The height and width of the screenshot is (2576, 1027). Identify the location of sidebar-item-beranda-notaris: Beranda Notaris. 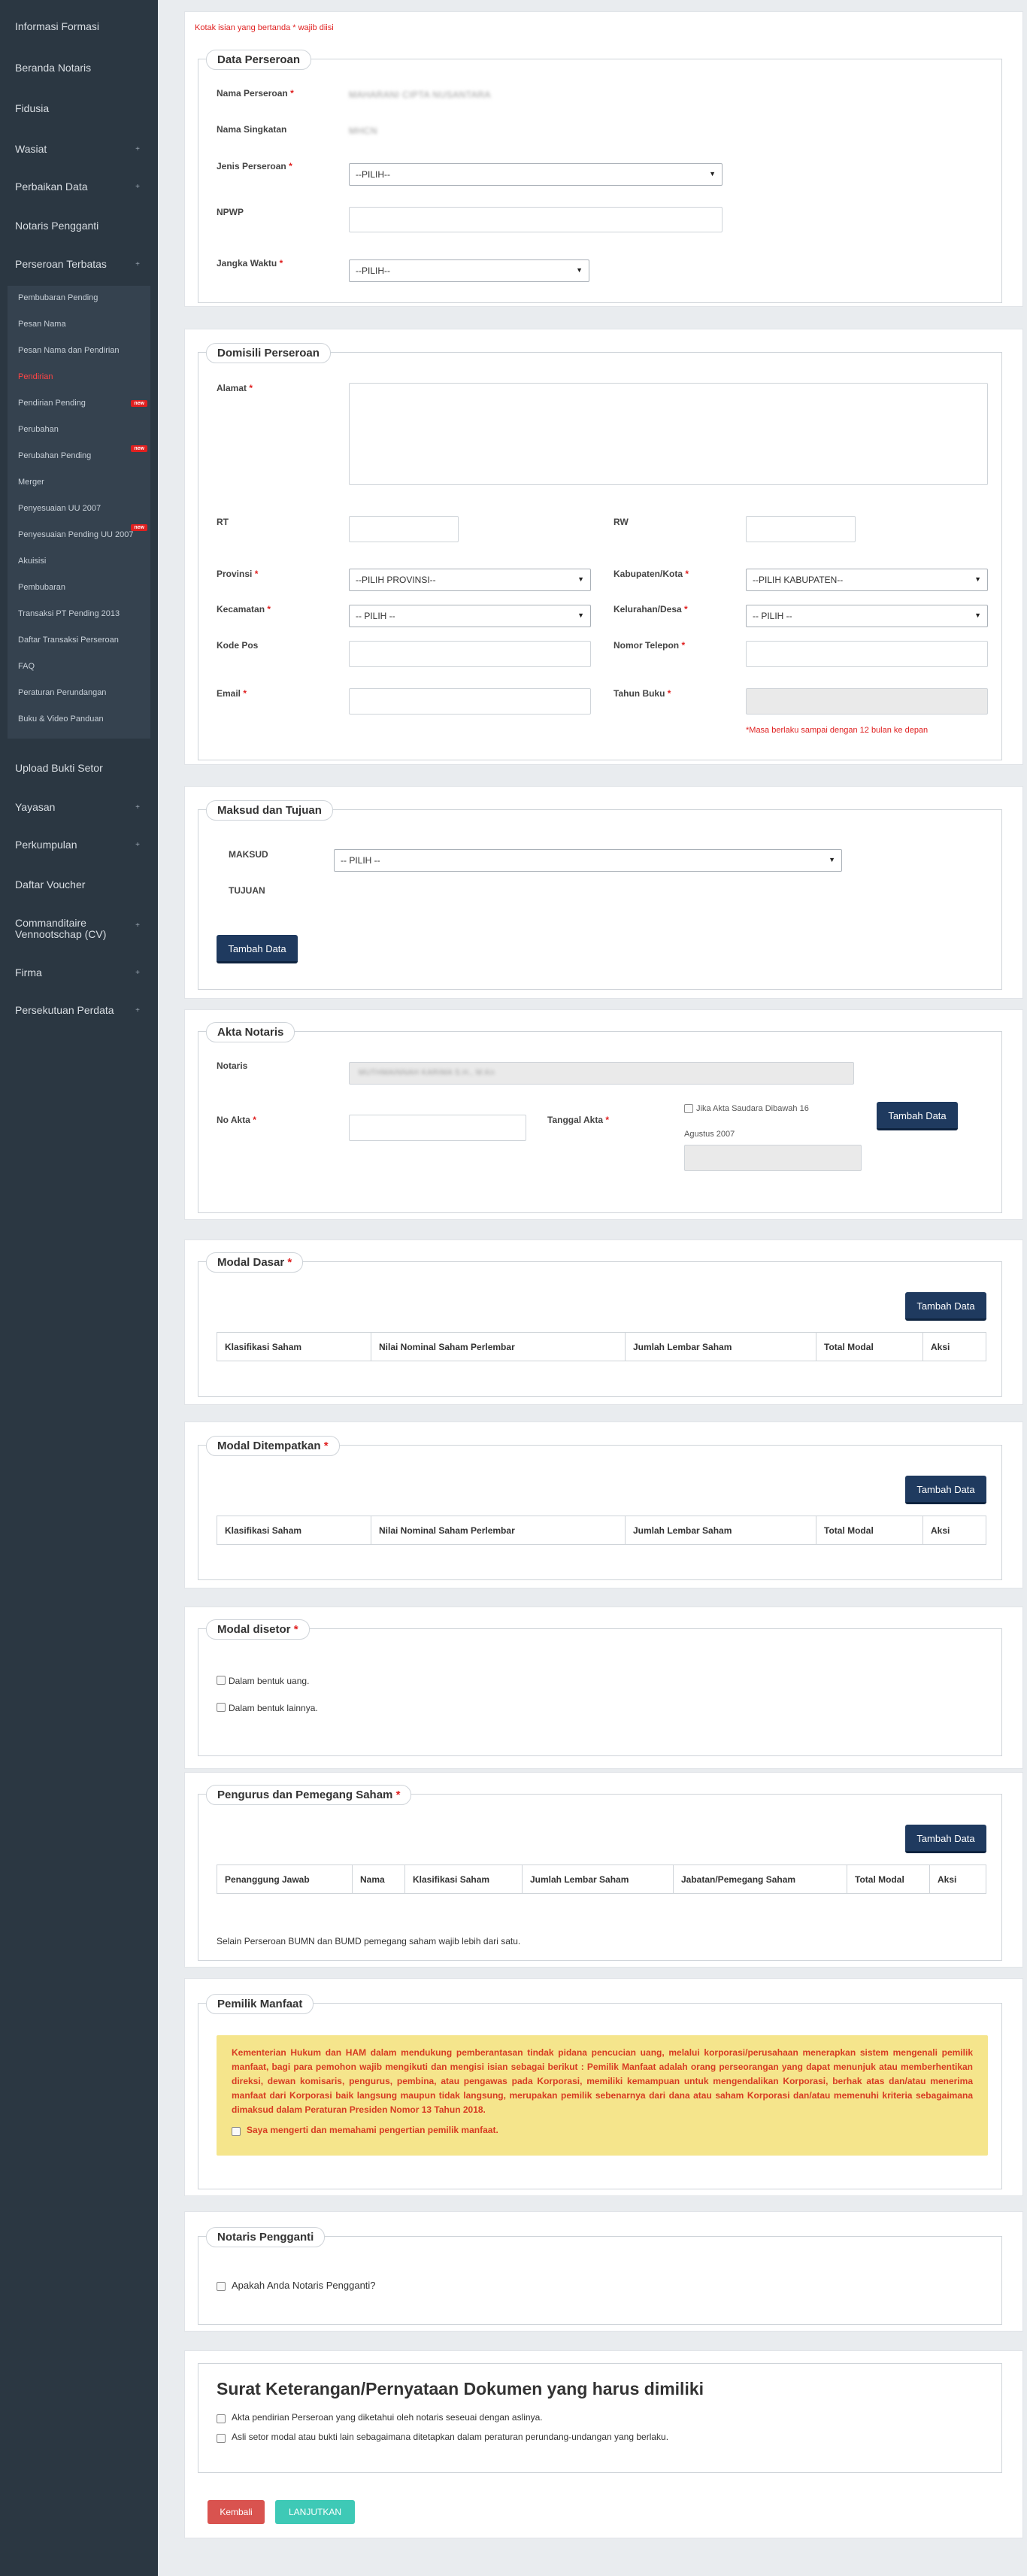
(79, 69).